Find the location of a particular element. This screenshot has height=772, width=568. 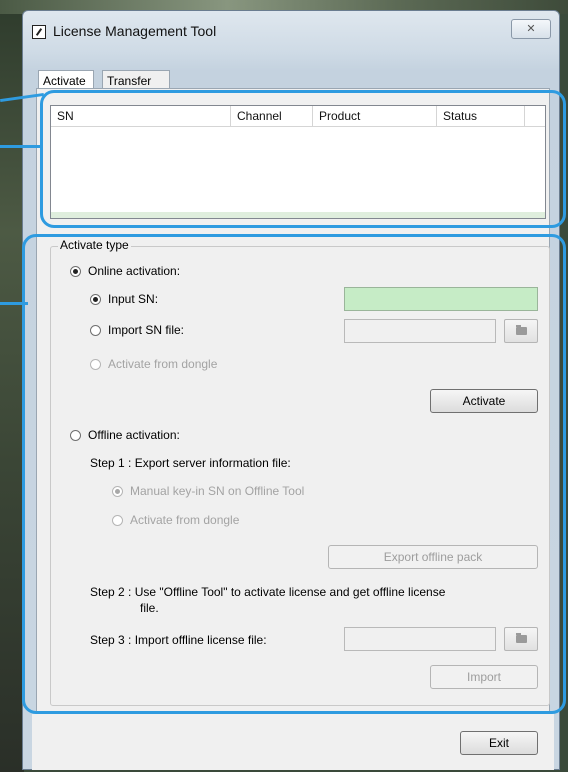

tab-transfer: Transfer is located at coordinates (136, 80).